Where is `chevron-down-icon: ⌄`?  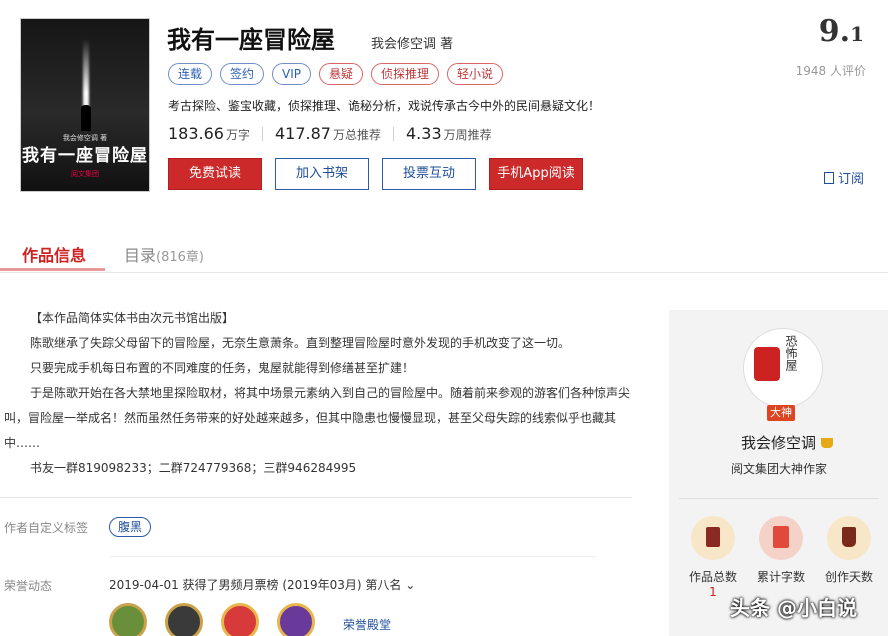 chevron-down-icon: ⌄ is located at coordinates (410, 585).